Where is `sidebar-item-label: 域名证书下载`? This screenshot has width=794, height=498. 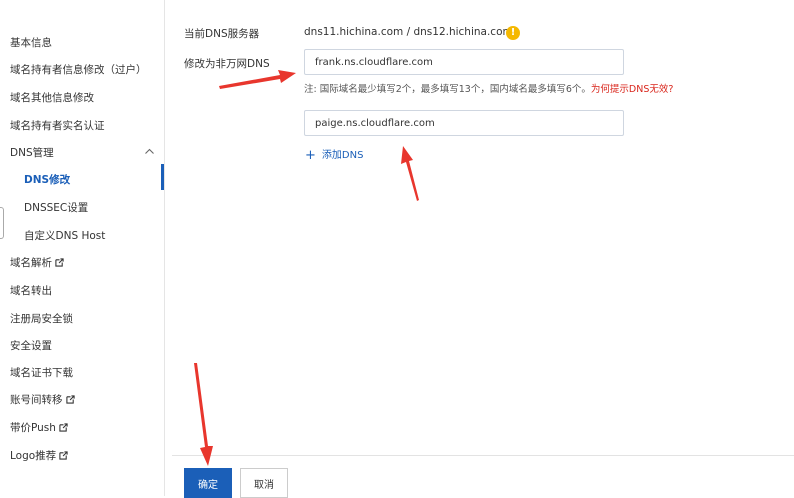 sidebar-item-label: 域名证书下载 is located at coordinates (41, 373).